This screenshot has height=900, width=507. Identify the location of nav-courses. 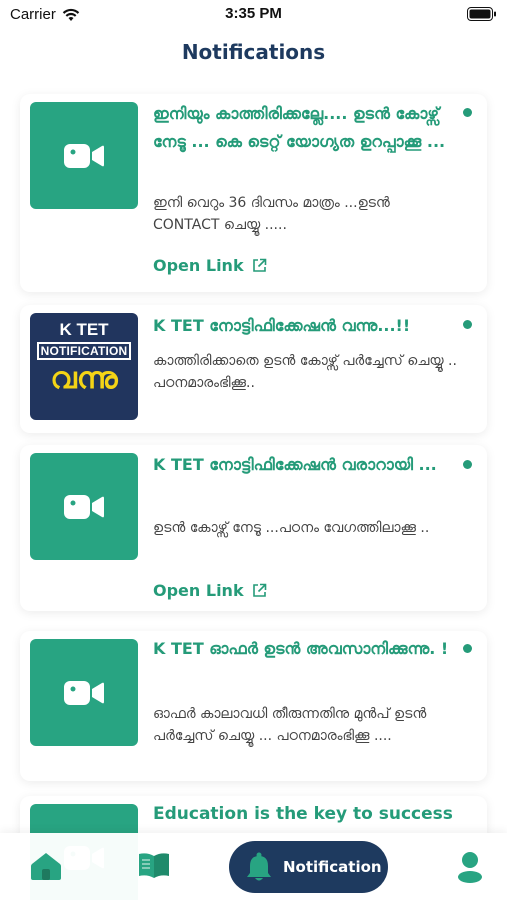
(154, 866).